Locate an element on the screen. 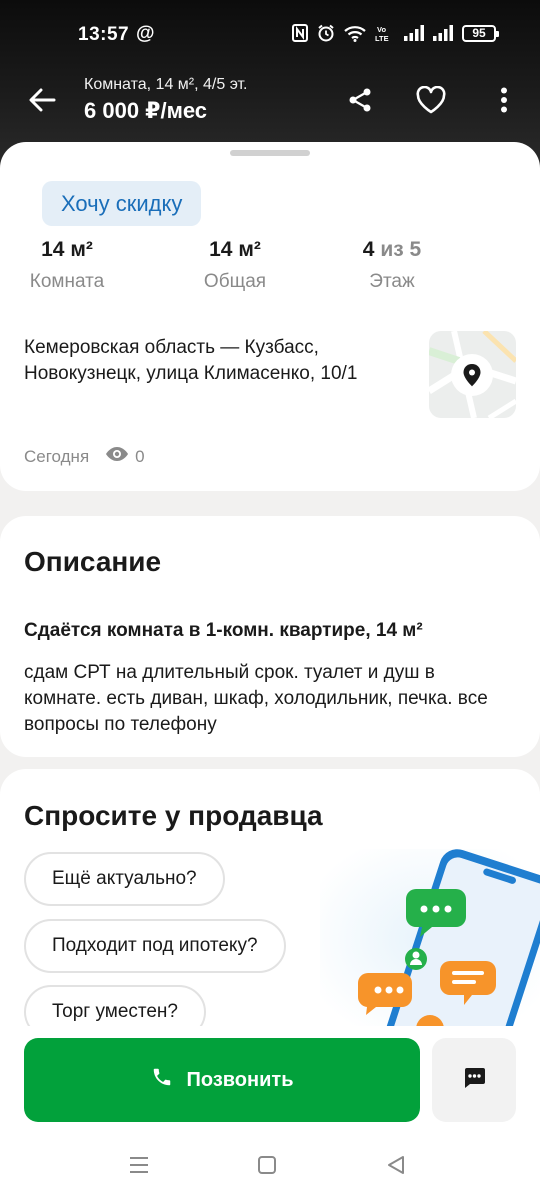 This screenshot has height=1200, width=540. stat-floor-label: Этаж is located at coordinates (392, 281).